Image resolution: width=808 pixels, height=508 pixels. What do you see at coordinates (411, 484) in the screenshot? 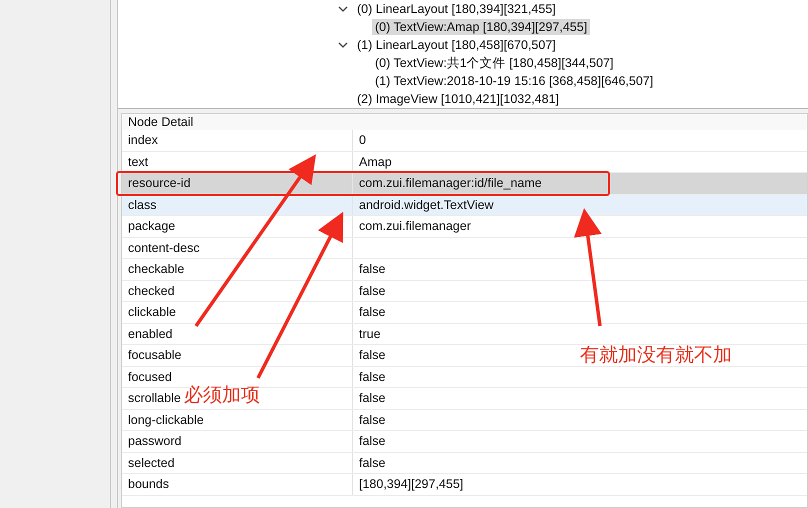
I see `property-value: [180,394][297,455]` at bounding box center [411, 484].